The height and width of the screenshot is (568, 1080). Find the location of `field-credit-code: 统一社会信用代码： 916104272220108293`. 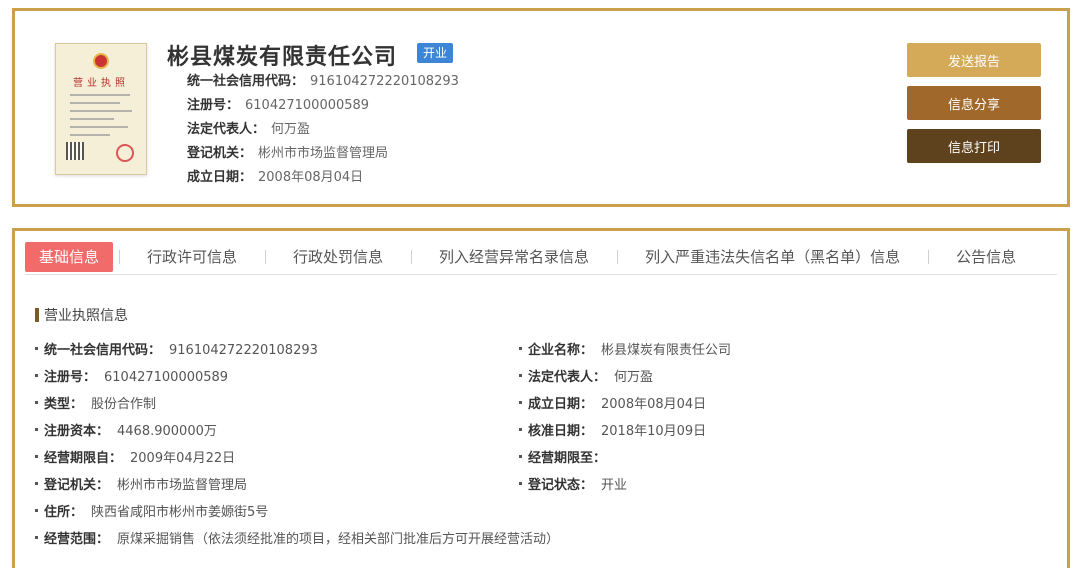

field-credit-code: 统一社会信用代码： 916104272220108293 is located at coordinates (176, 351).